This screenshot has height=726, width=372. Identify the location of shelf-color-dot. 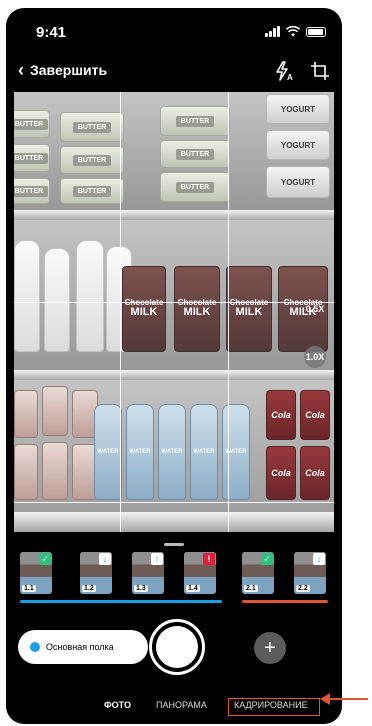
(35, 647).